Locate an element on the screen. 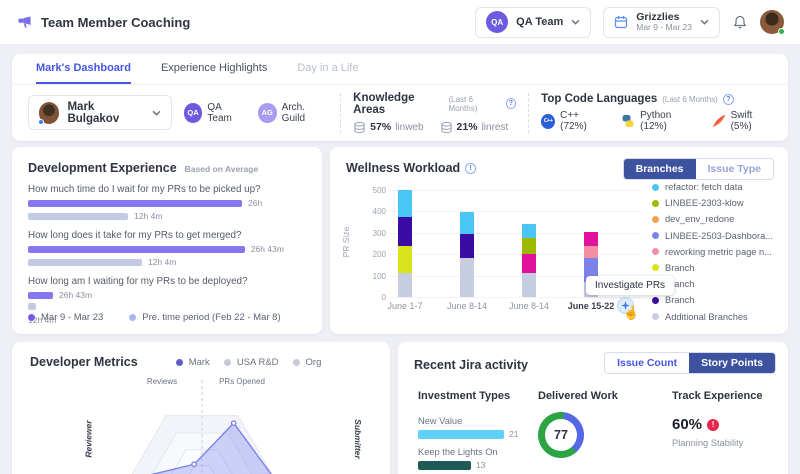 The image size is (800, 474). knowledge-name: linrest is located at coordinates (495, 127).